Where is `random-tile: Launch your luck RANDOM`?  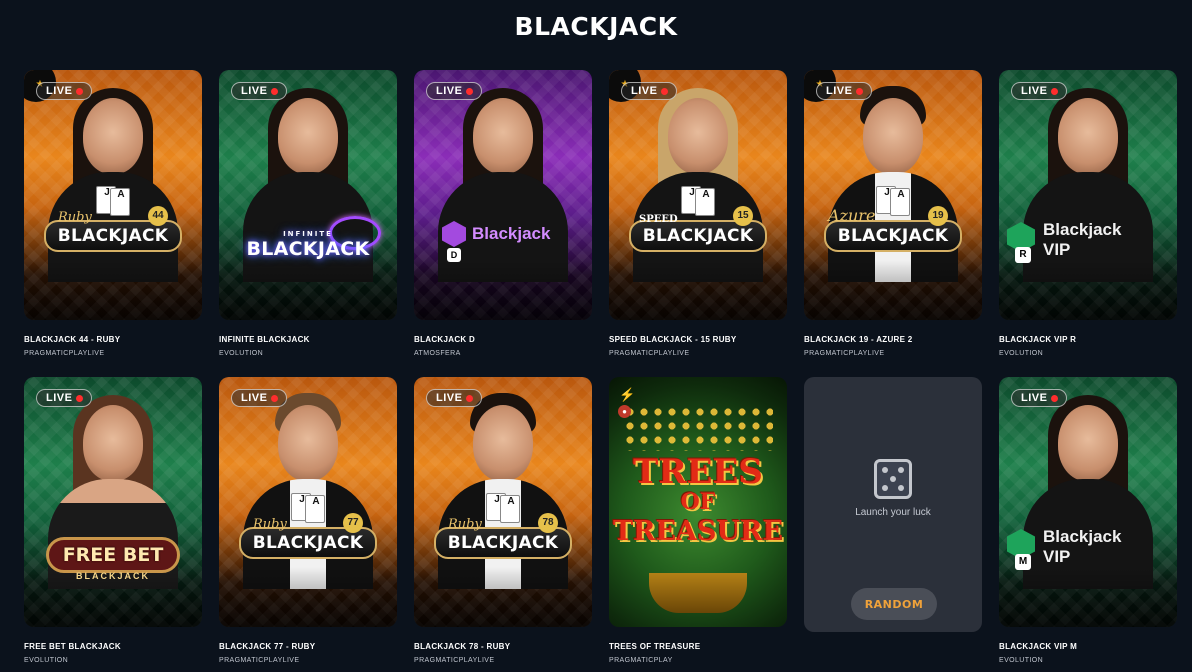
random-tile: Launch your luck RANDOM is located at coordinates (893, 524).